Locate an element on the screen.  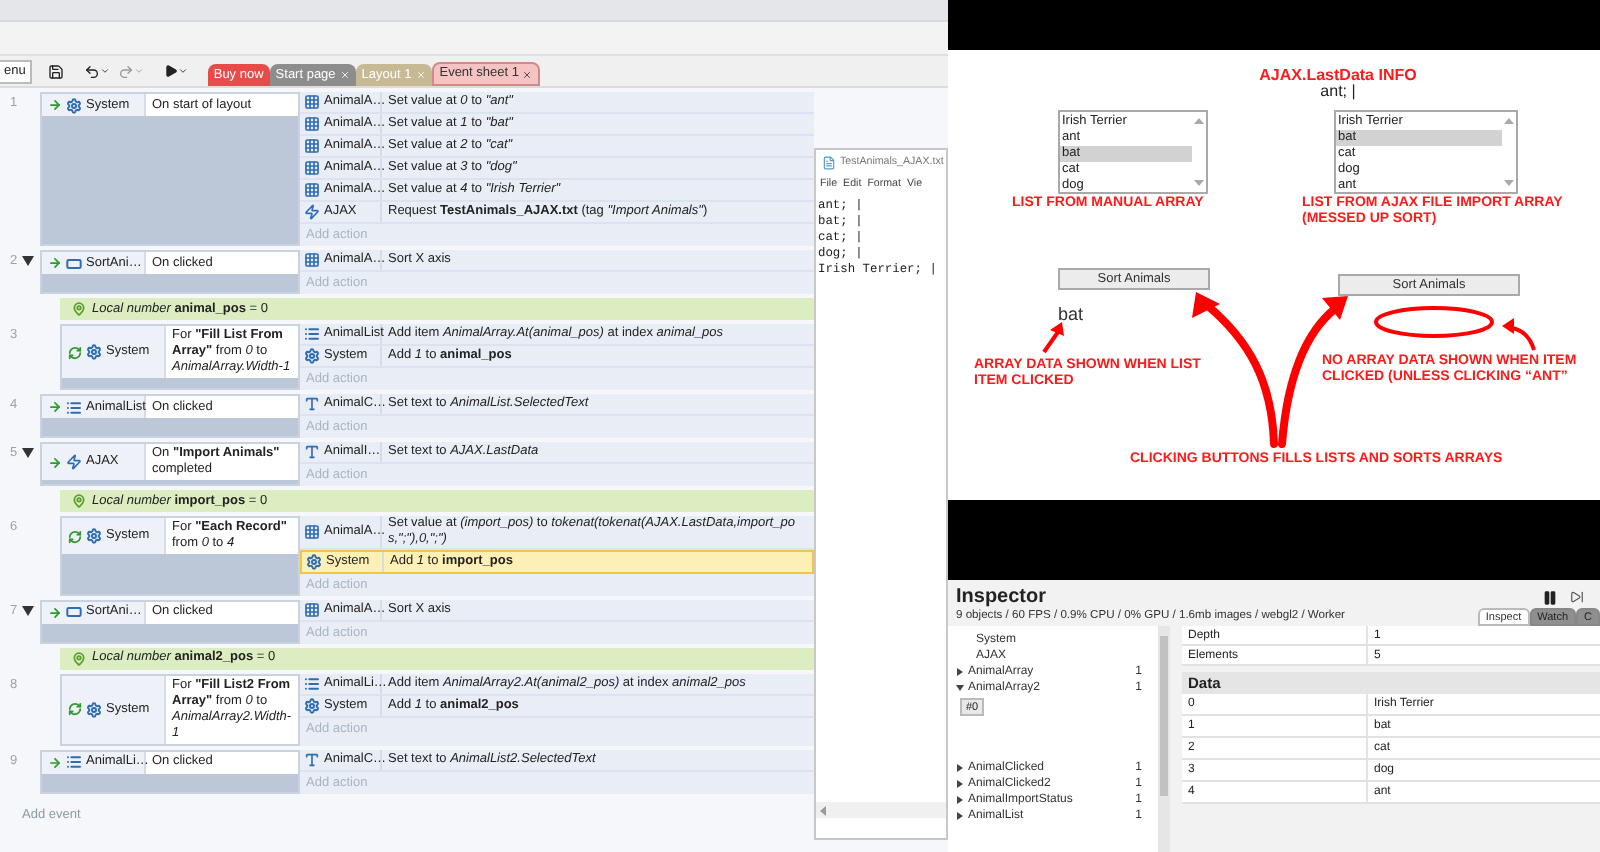
document-icon is located at coordinates (829, 163).